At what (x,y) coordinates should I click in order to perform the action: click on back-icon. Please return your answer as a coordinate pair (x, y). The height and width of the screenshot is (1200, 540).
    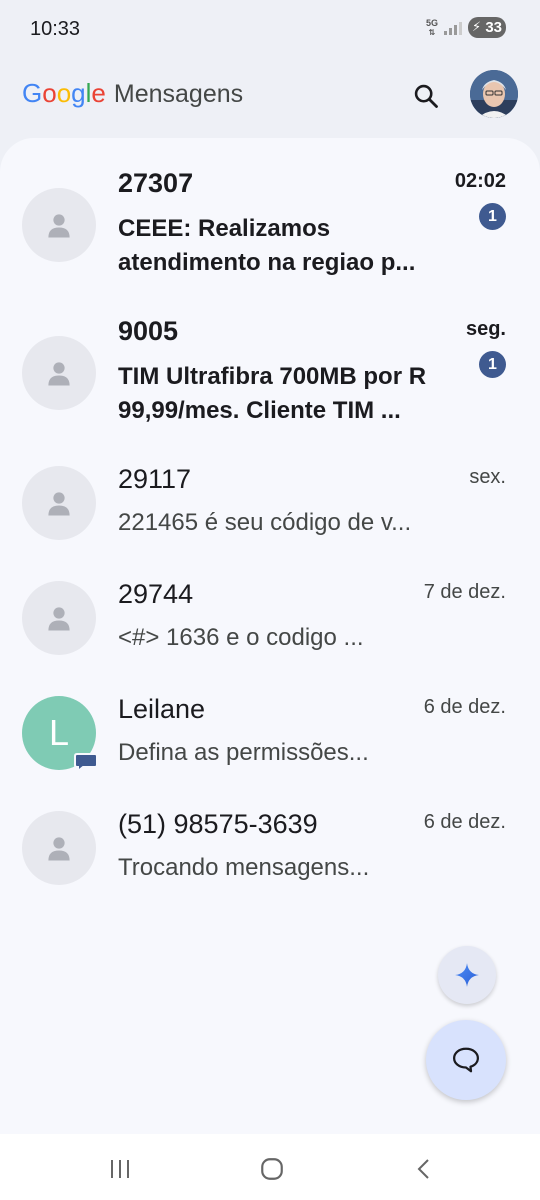
    Looking at the image, I should click on (423, 1169).